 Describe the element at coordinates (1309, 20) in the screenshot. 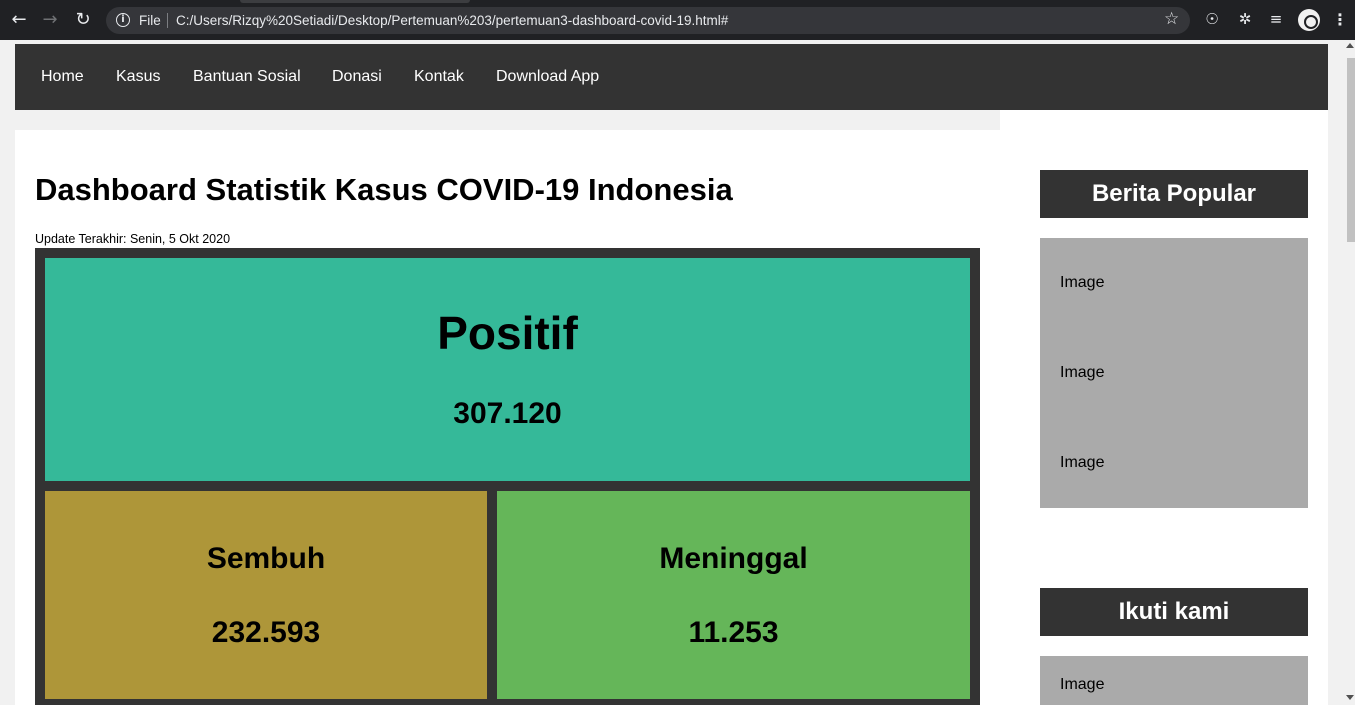

I see `profile-avatar` at that location.